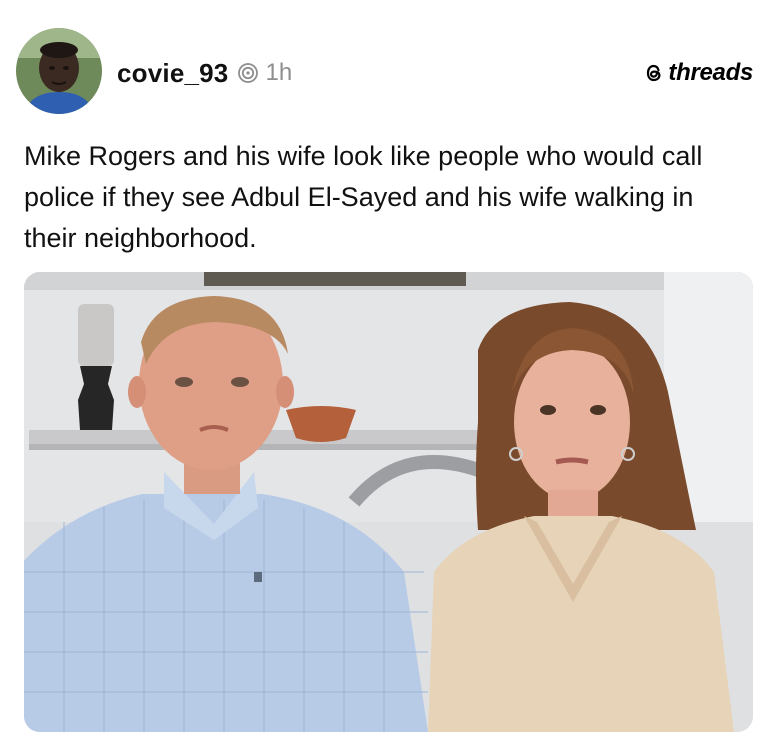 This screenshot has height=750, width=777. Describe the element at coordinates (710, 72) in the screenshot. I see `brand-name: threads` at that location.